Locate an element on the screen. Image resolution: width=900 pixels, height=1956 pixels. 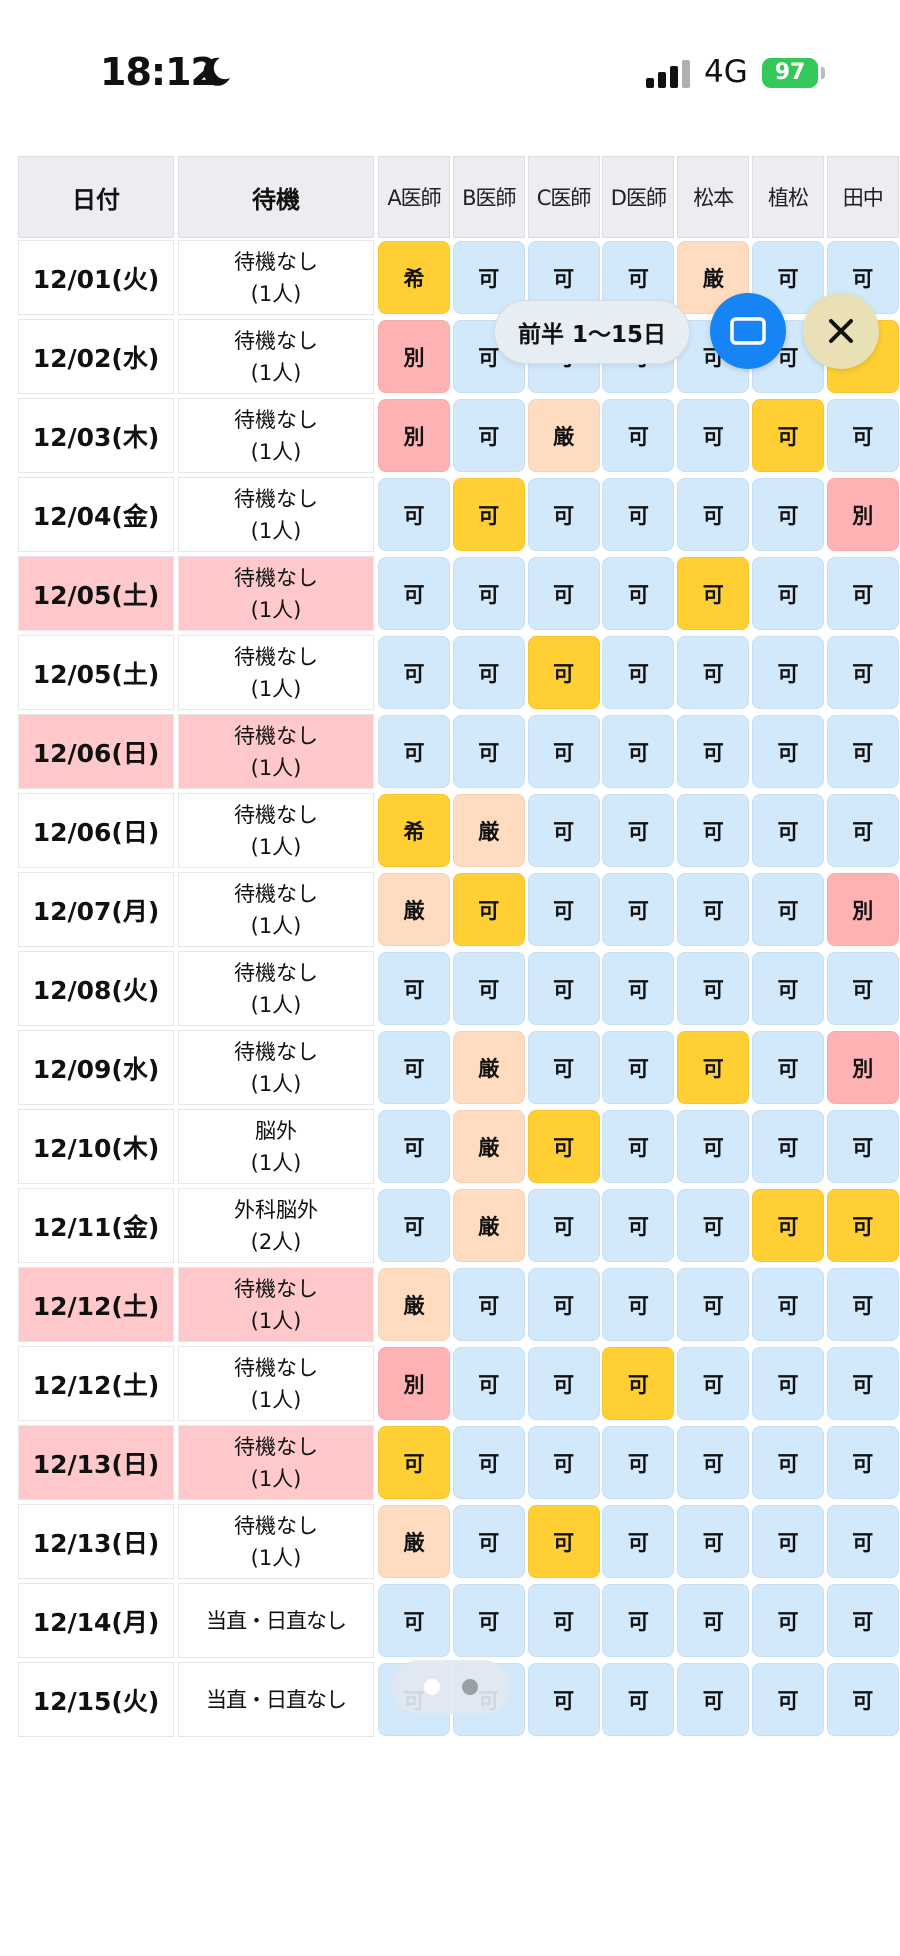
header-doctor-2: B医師 is located at coordinates (488, 197).